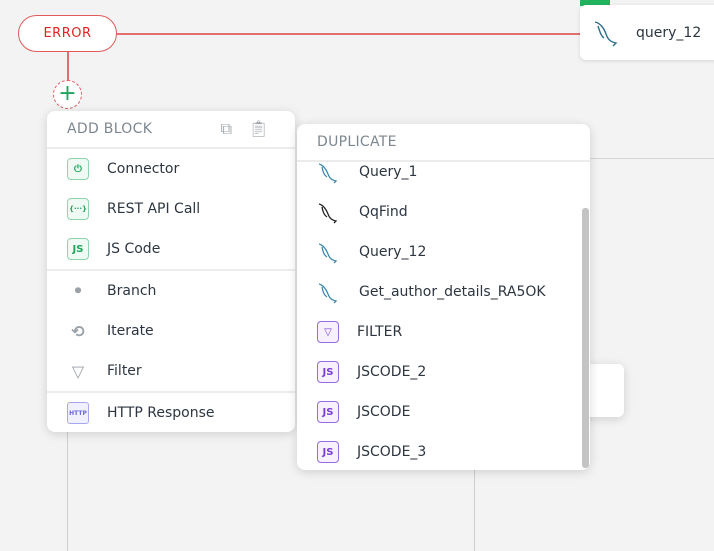 This screenshot has width=714, height=551. Describe the element at coordinates (171, 331) in the screenshot. I see `menu-item-iterate: ⟲ Iterate` at that location.